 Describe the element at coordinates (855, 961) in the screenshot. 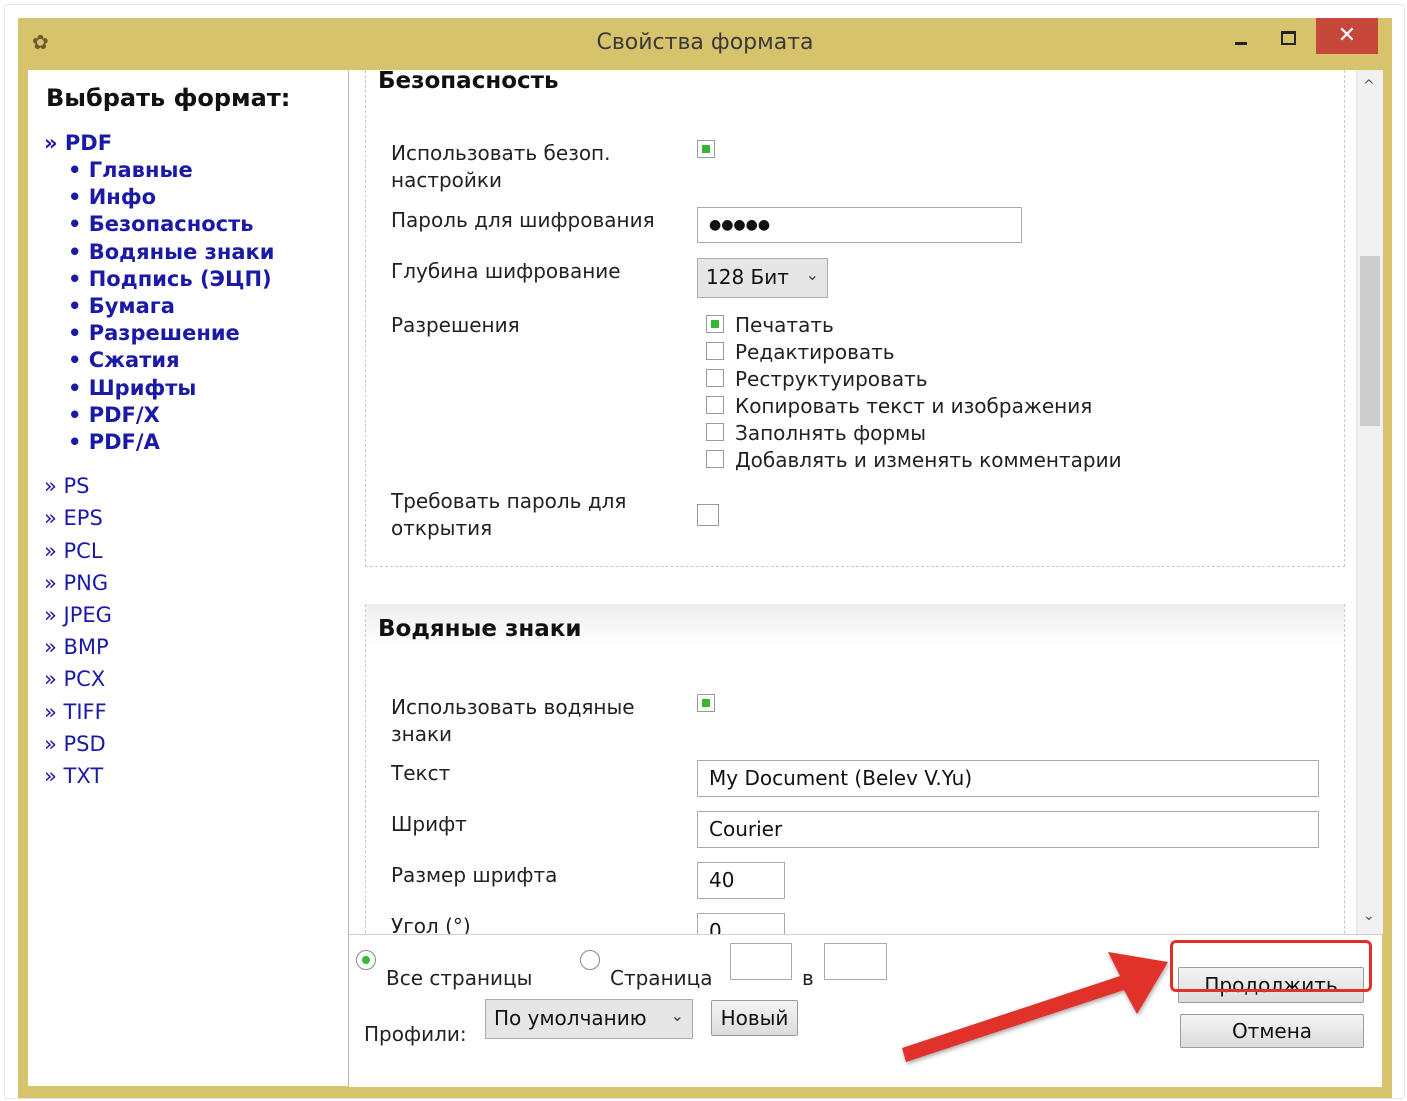

I see `page-to-input` at that location.